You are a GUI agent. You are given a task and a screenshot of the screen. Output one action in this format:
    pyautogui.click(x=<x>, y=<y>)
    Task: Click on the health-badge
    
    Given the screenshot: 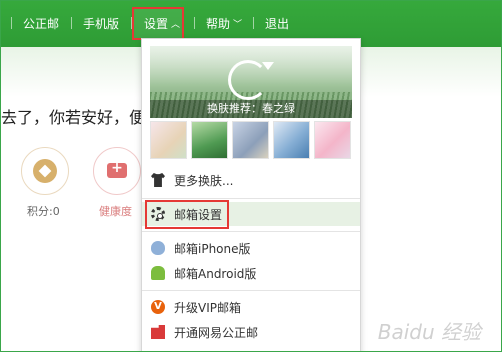 What is the action you would take?
    pyautogui.click(x=117, y=171)
    